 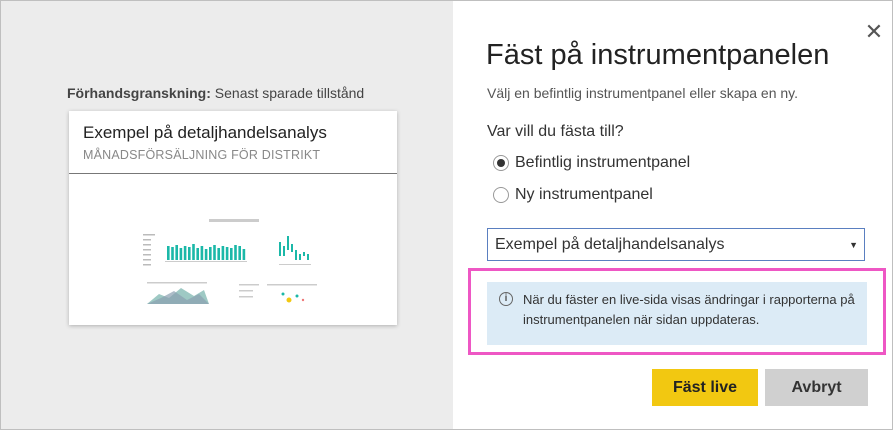 I want to click on info-icon: i, so click(x=506, y=299).